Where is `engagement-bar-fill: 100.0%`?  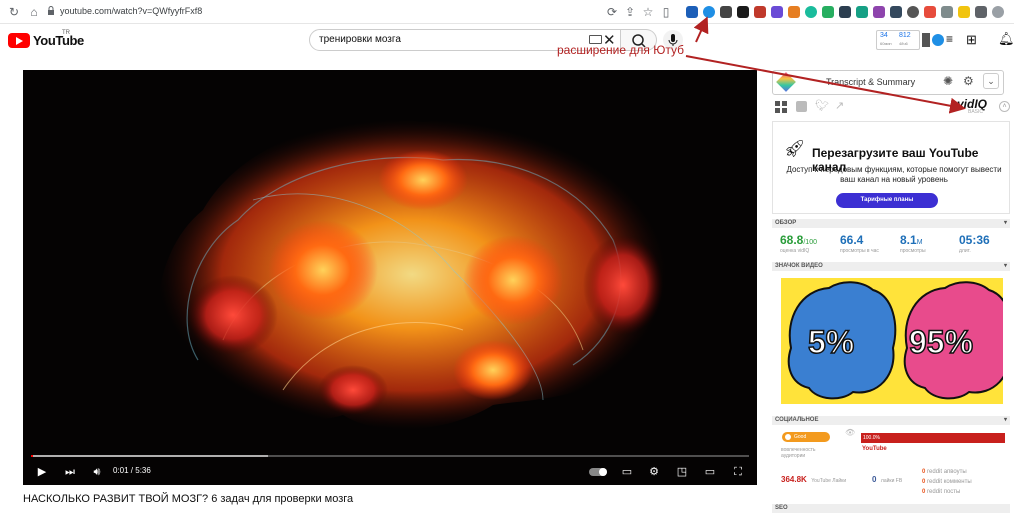
engagement-bar-fill: 100.0% is located at coordinates (933, 438).